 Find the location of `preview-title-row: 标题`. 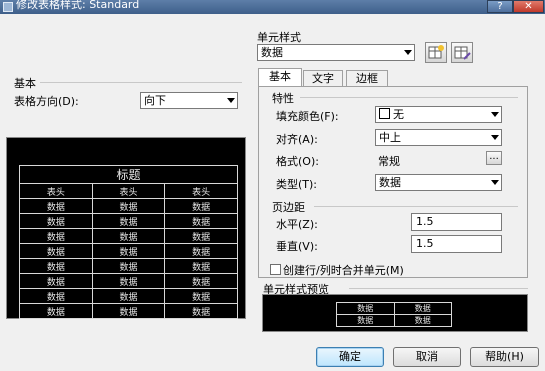

preview-title-row: 标题 is located at coordinates (128, 174).